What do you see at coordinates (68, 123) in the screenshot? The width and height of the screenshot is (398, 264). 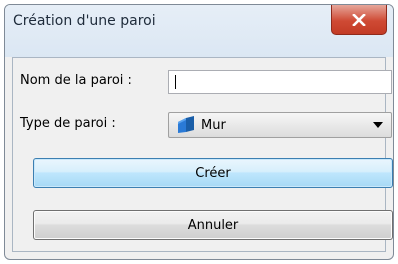 I see `type-label: Type de paroi :` at bounding box center [68, 123].